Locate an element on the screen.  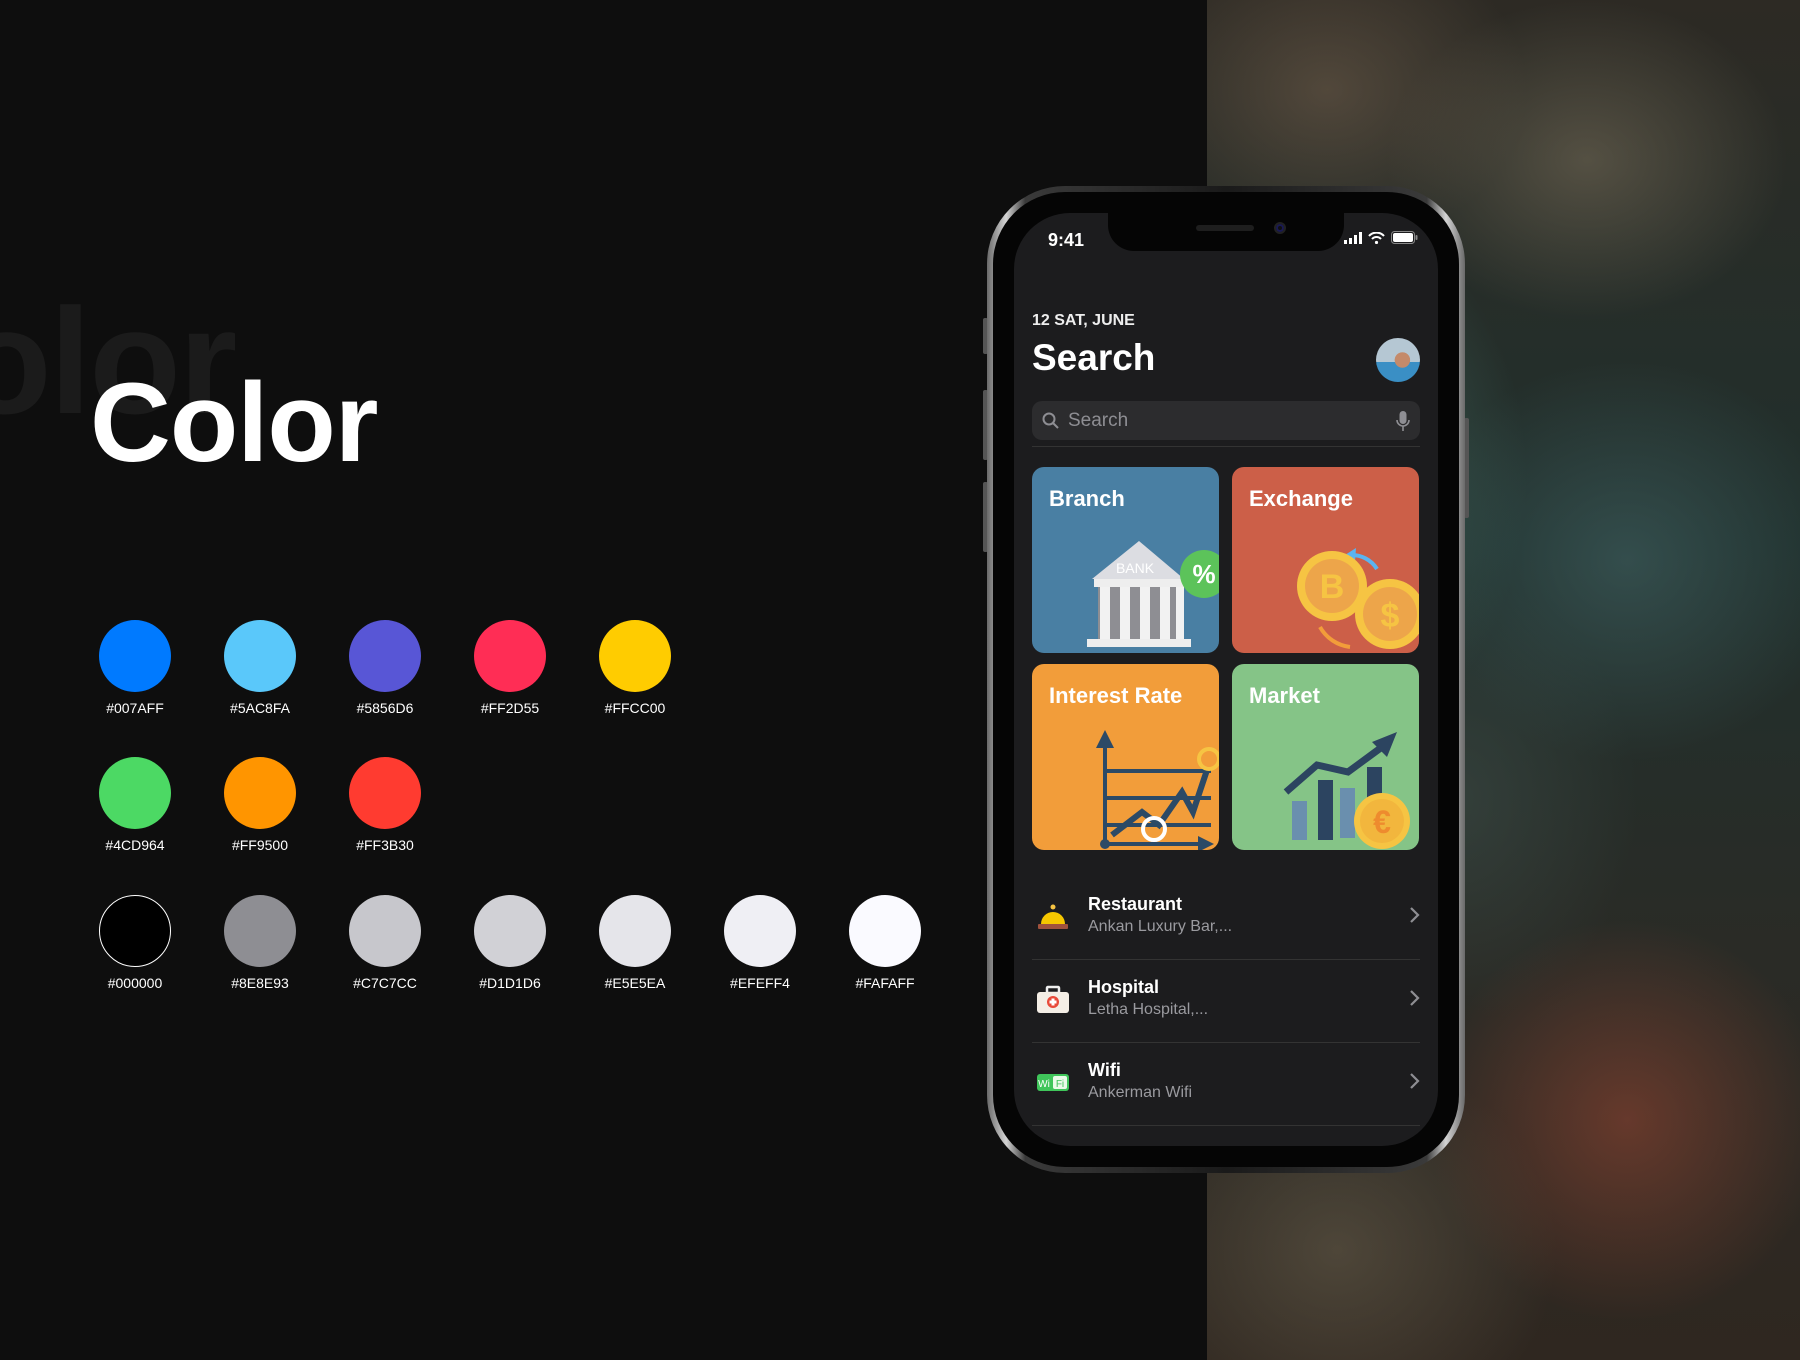
color-hex-label: #FF3B30 is located at coordinates (385, 845).